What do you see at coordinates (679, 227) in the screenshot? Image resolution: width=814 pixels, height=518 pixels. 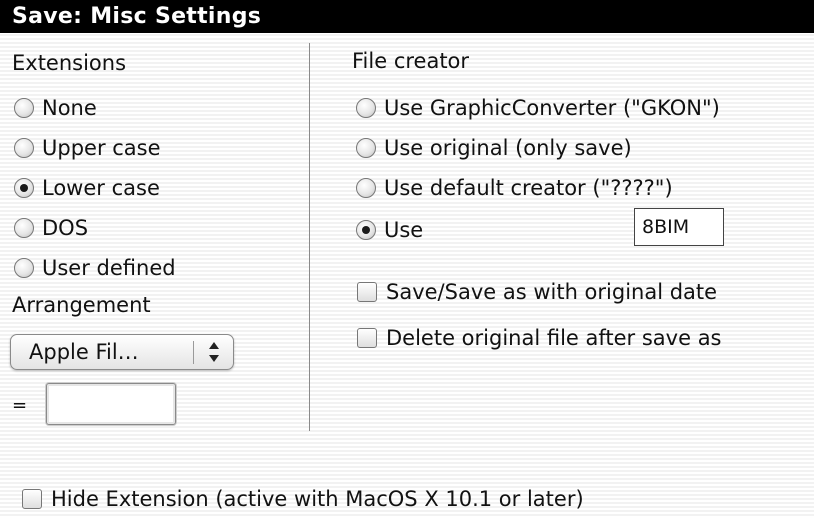 I see `creator-code-field: 8BIM` at bounding box center [679, 227].